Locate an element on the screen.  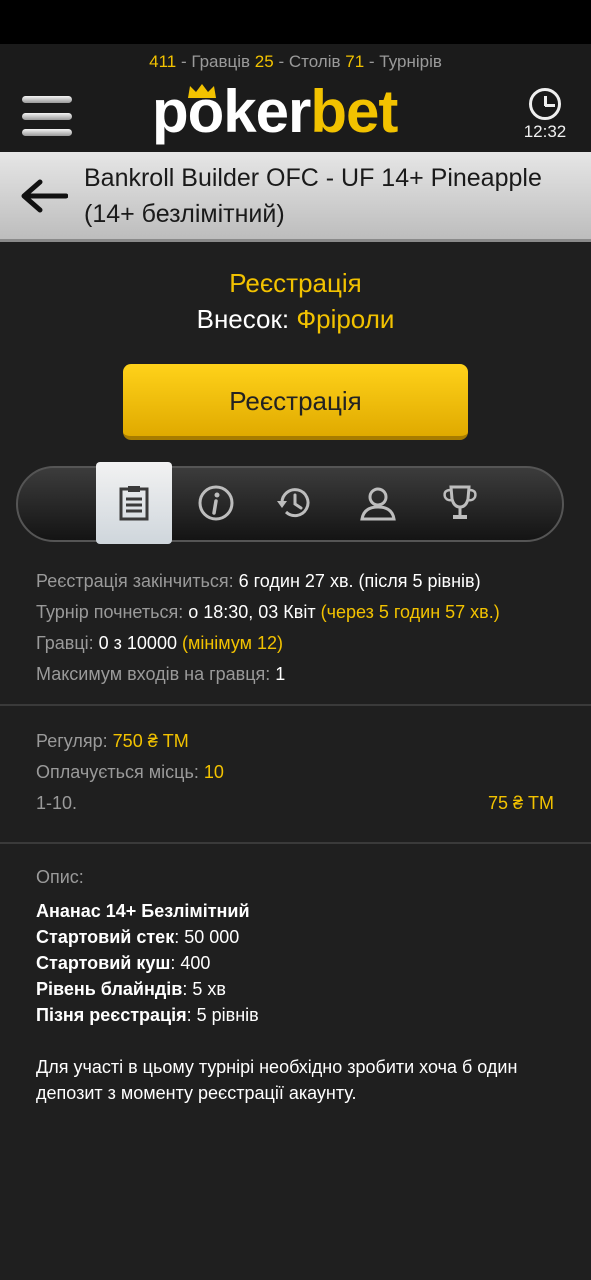
start-value: о 18:30, 03 Квіт is located at coordinates (254, 612).